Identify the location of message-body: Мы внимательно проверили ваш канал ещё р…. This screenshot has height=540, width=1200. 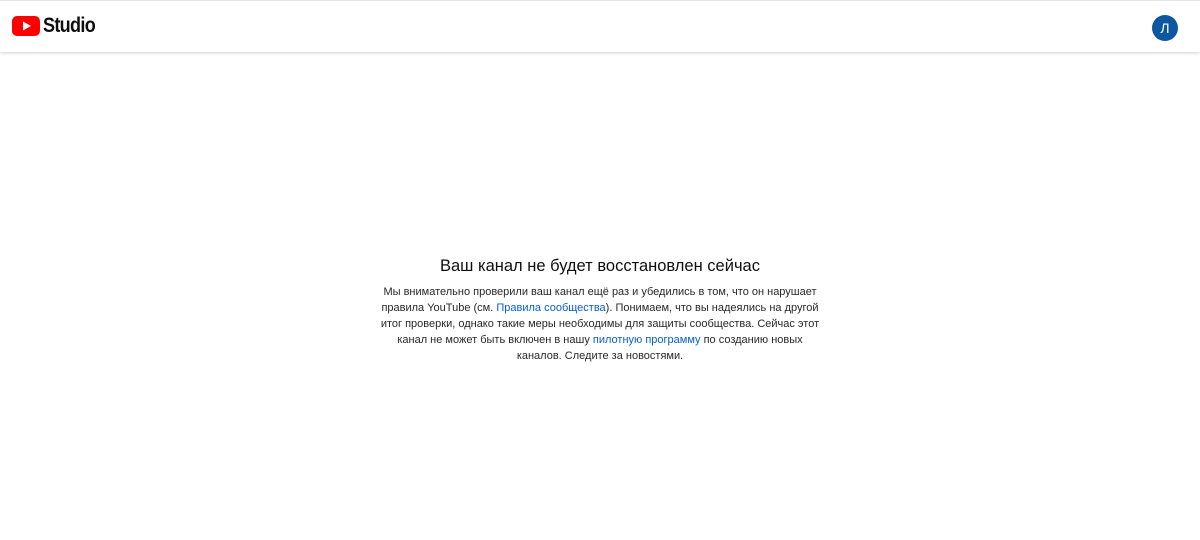
(600, 324).